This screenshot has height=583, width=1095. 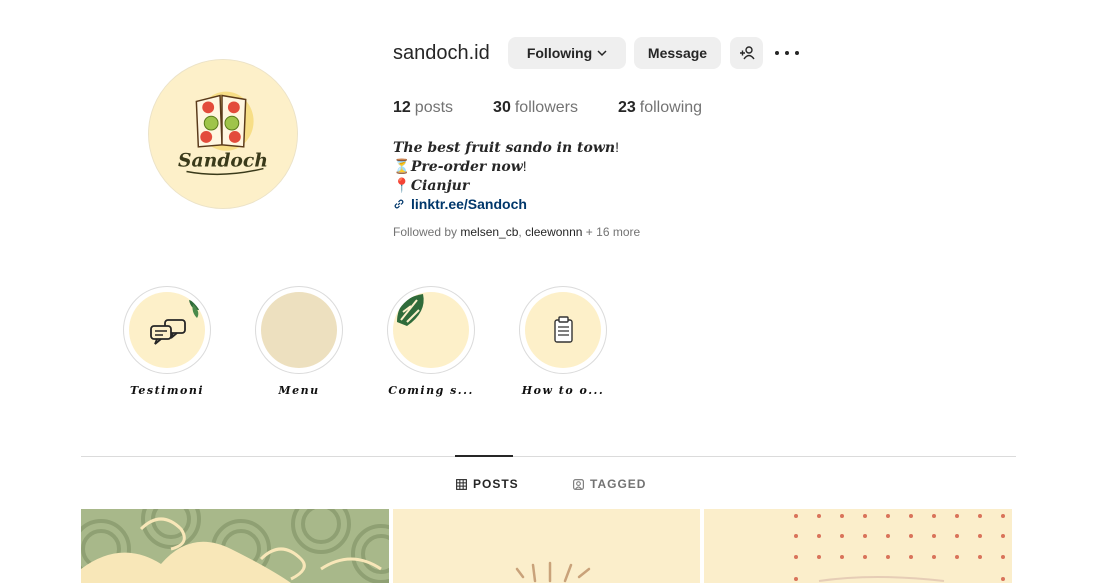 I want to click on sandoch-logo: Sandoch, so click(x=223, y=134).